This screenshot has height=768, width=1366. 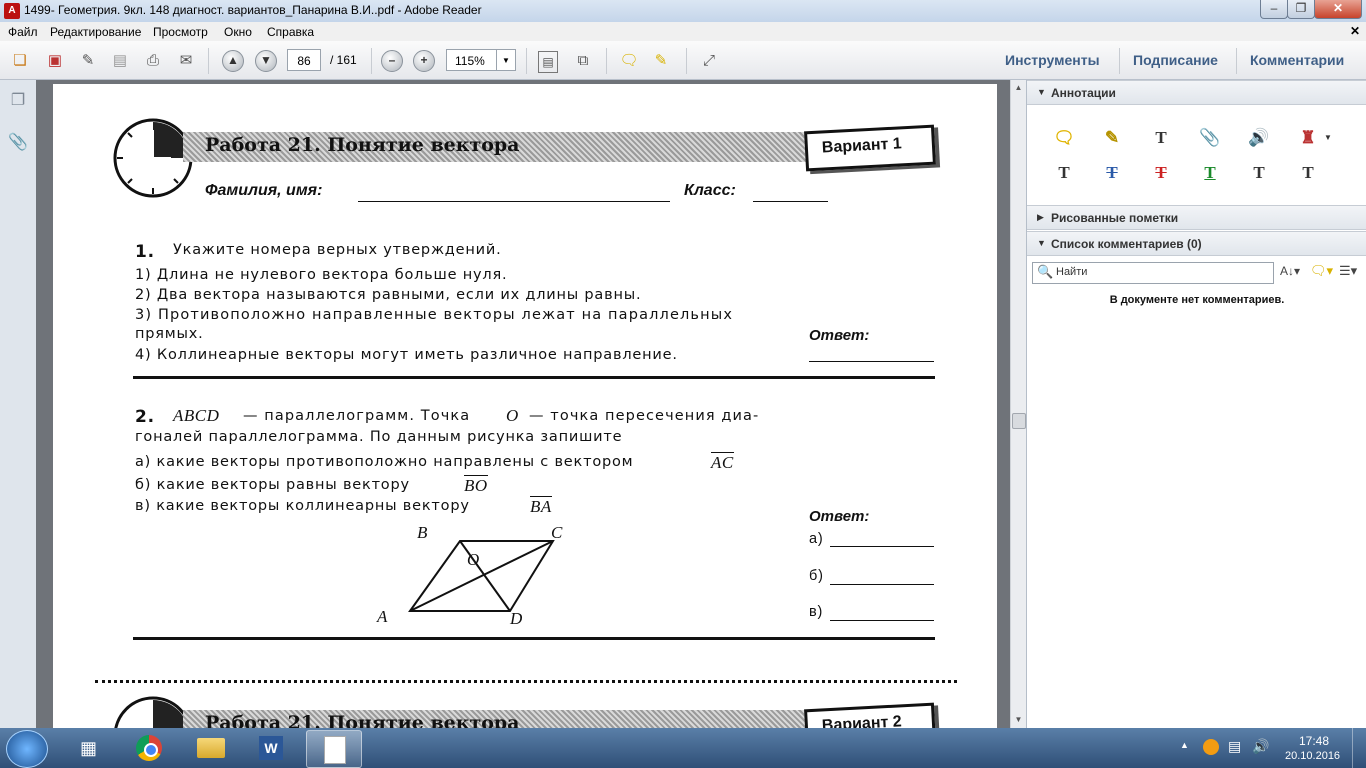 I want to click on filter-comments-icon: 🗨▾, so click(x=1321, y=271).